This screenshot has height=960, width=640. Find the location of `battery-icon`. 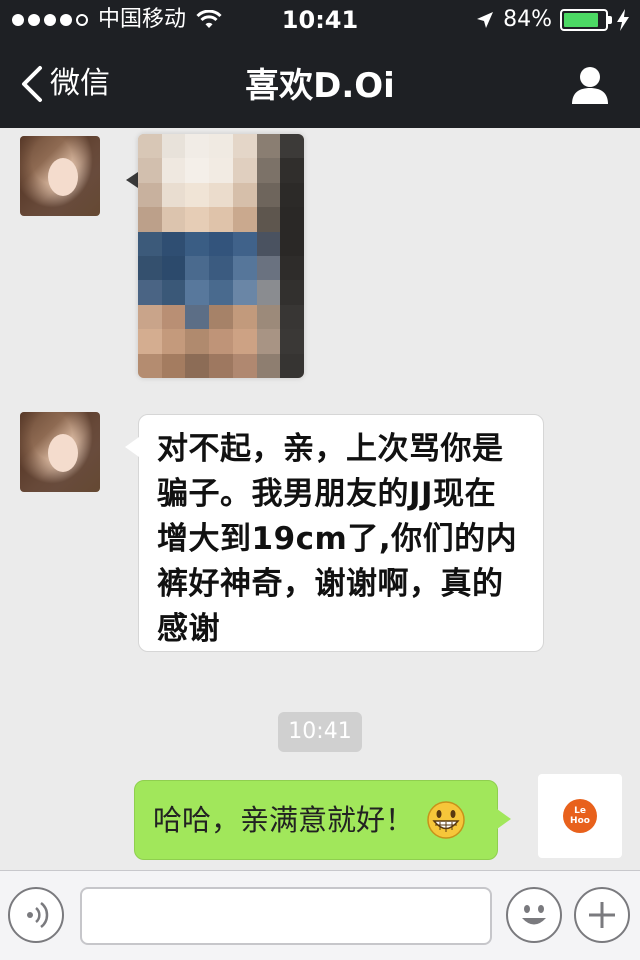

battery-icon is located at coordinates (586, 20).